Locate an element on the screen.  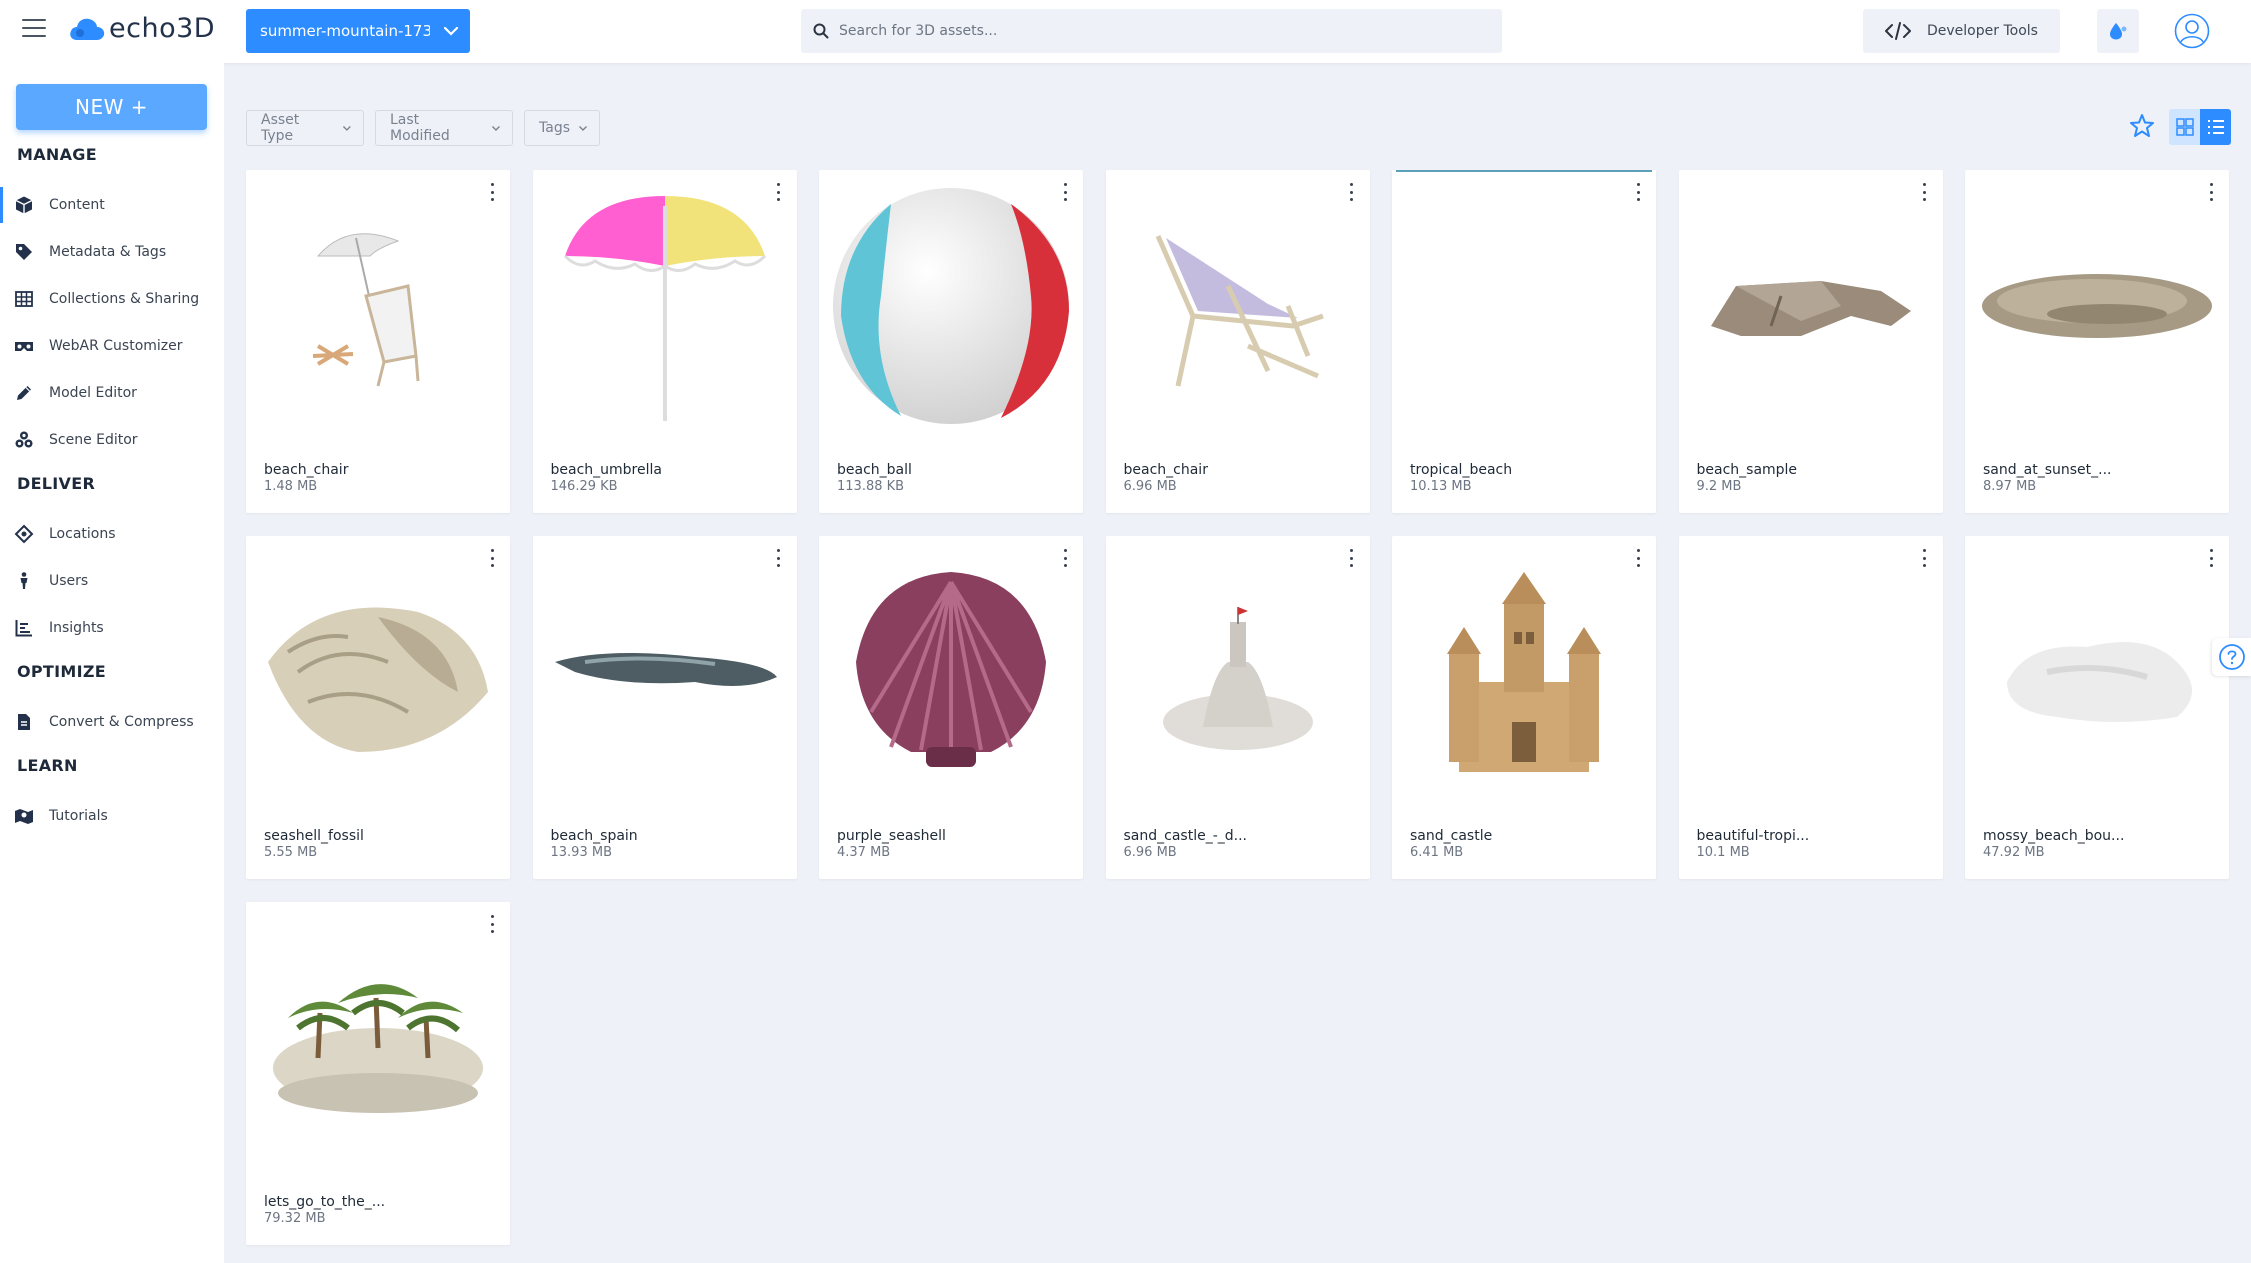
filter-label: Tags is located at coordinates (554, 128).